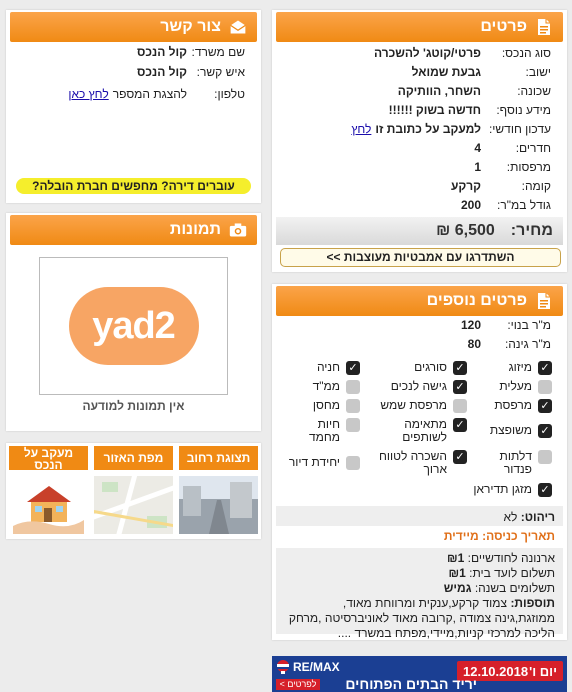  I want to click on yad2-logo: yad2, so click(133, 326).